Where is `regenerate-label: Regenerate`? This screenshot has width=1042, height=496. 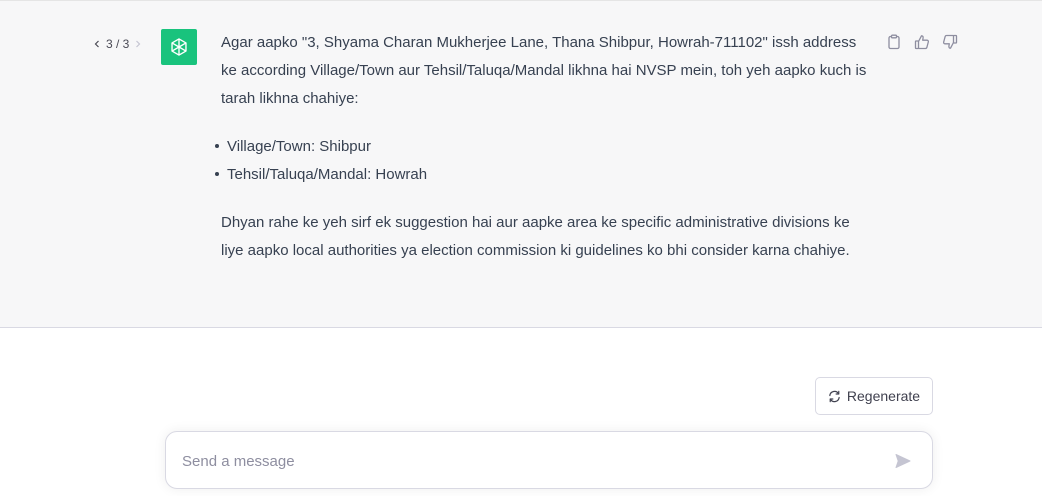
regenerate-label: Regenerate is located at coordinates (883, 396).